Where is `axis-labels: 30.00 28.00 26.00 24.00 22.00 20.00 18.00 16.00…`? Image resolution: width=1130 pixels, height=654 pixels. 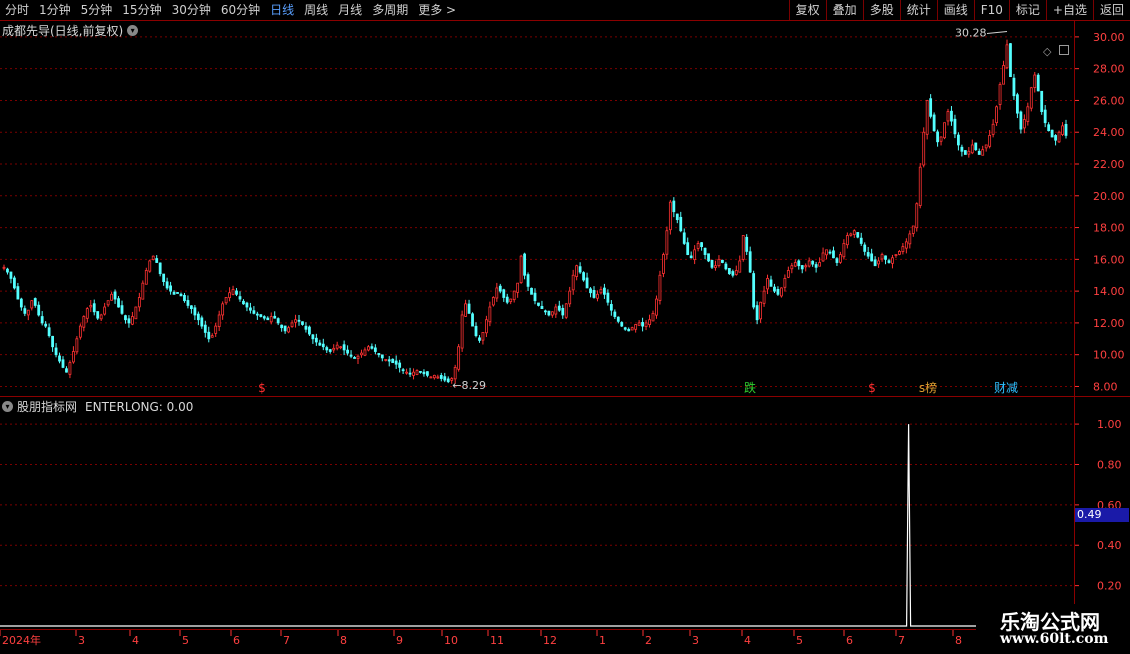
axis-labels: 30.00 28.00 26.00 24.00 22.00 20.00 18.00 16.00… is located at coordinates (1100, 312).